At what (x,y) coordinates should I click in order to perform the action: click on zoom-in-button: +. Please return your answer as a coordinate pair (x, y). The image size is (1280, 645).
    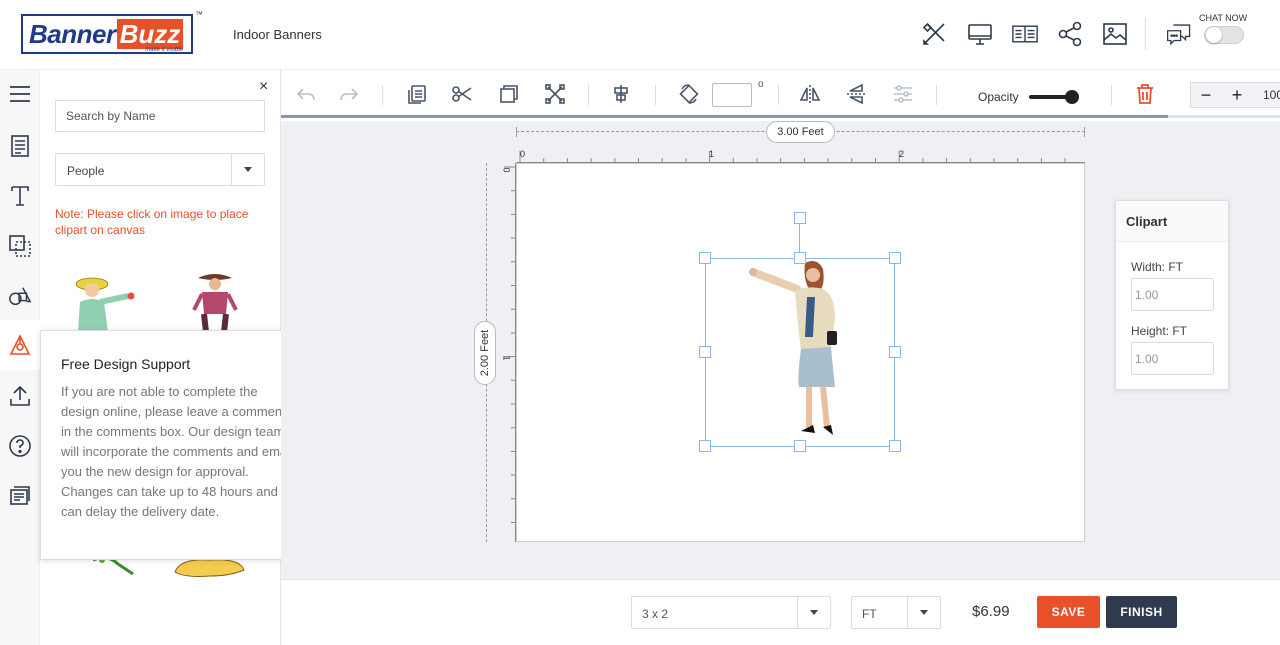
    Looking at the image, I should click on (1237, 95).